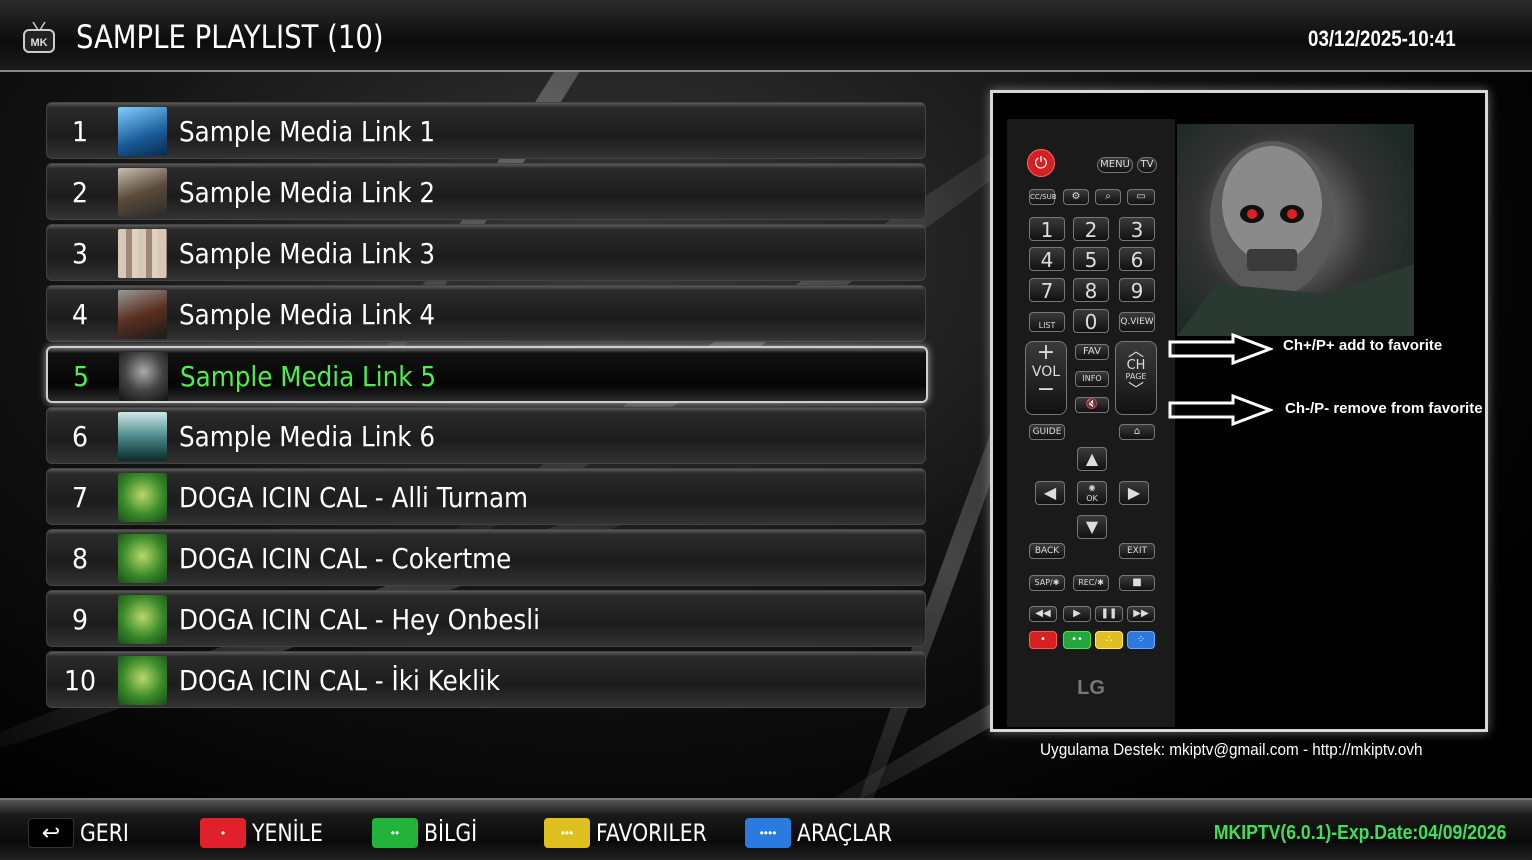 The image size is (1532, 860). I want to click on remote-green-key-icon: ••, so click(1077, 640).